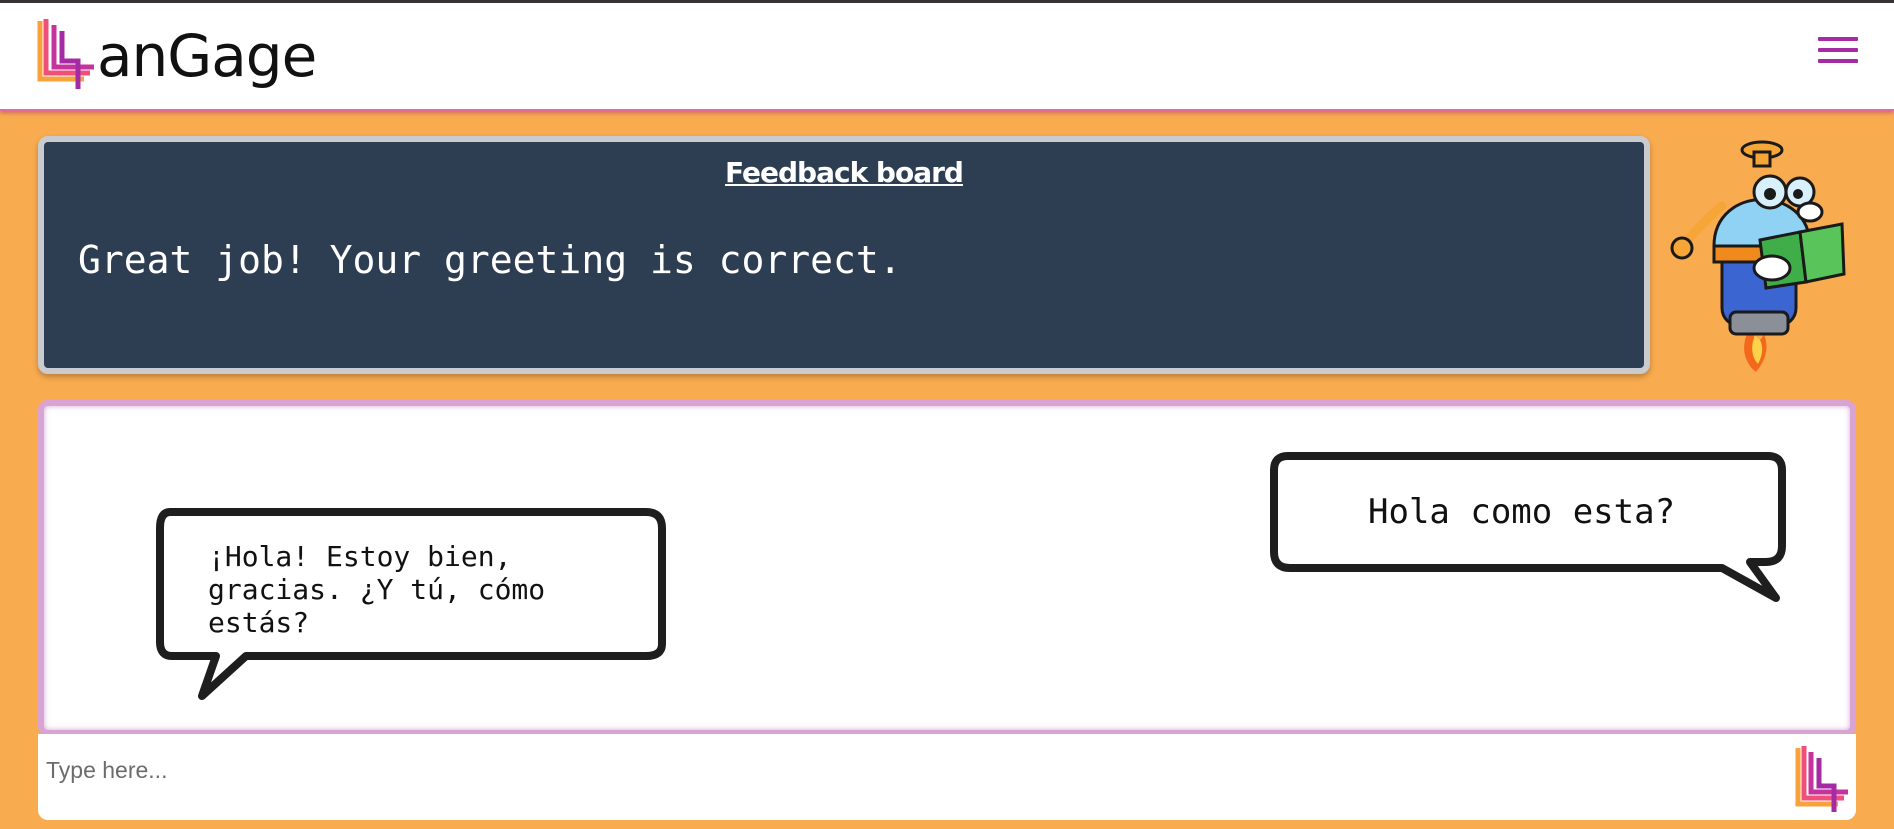 This screenshot has width=1894, height=829. Describe the element at coordinates (66, 54) in the screenshot. I see `langage-logo-icon` at that location.